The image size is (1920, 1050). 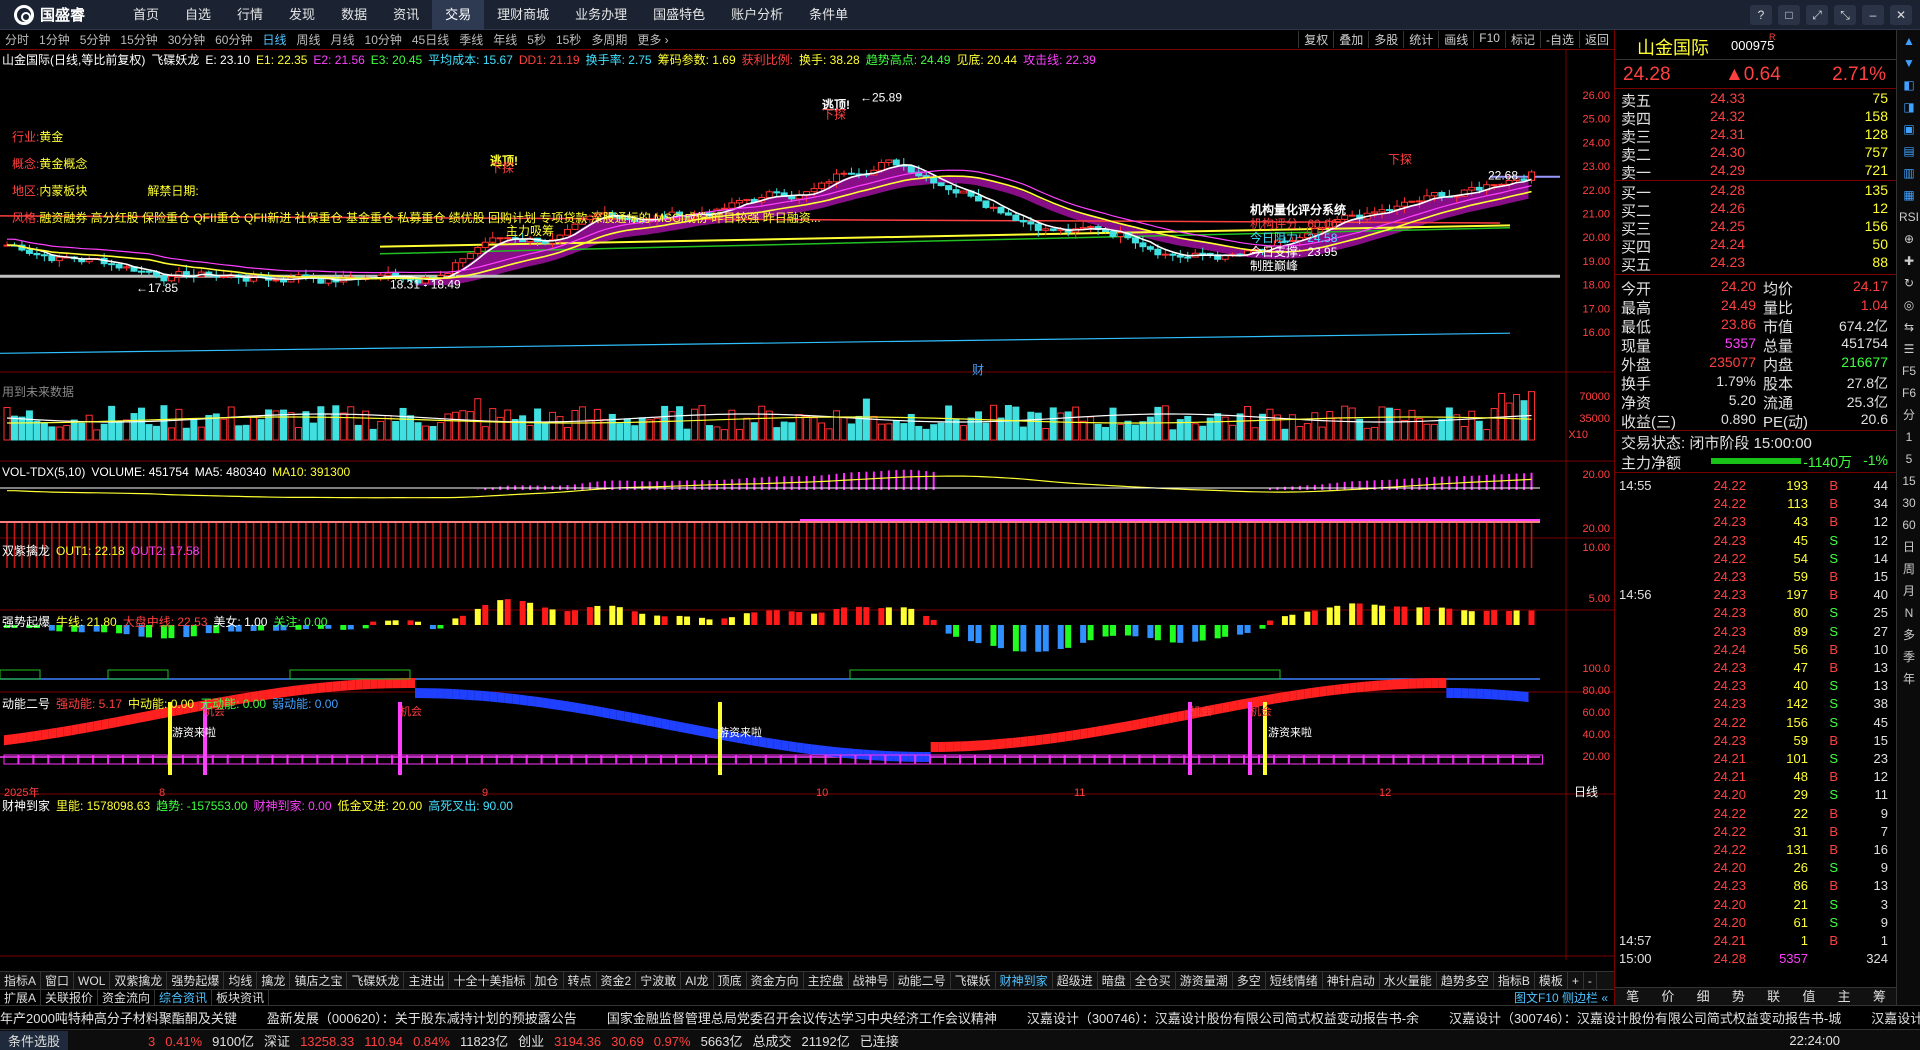 I want to click on indicator-tab-35: -, so click(x=1590, y=980).